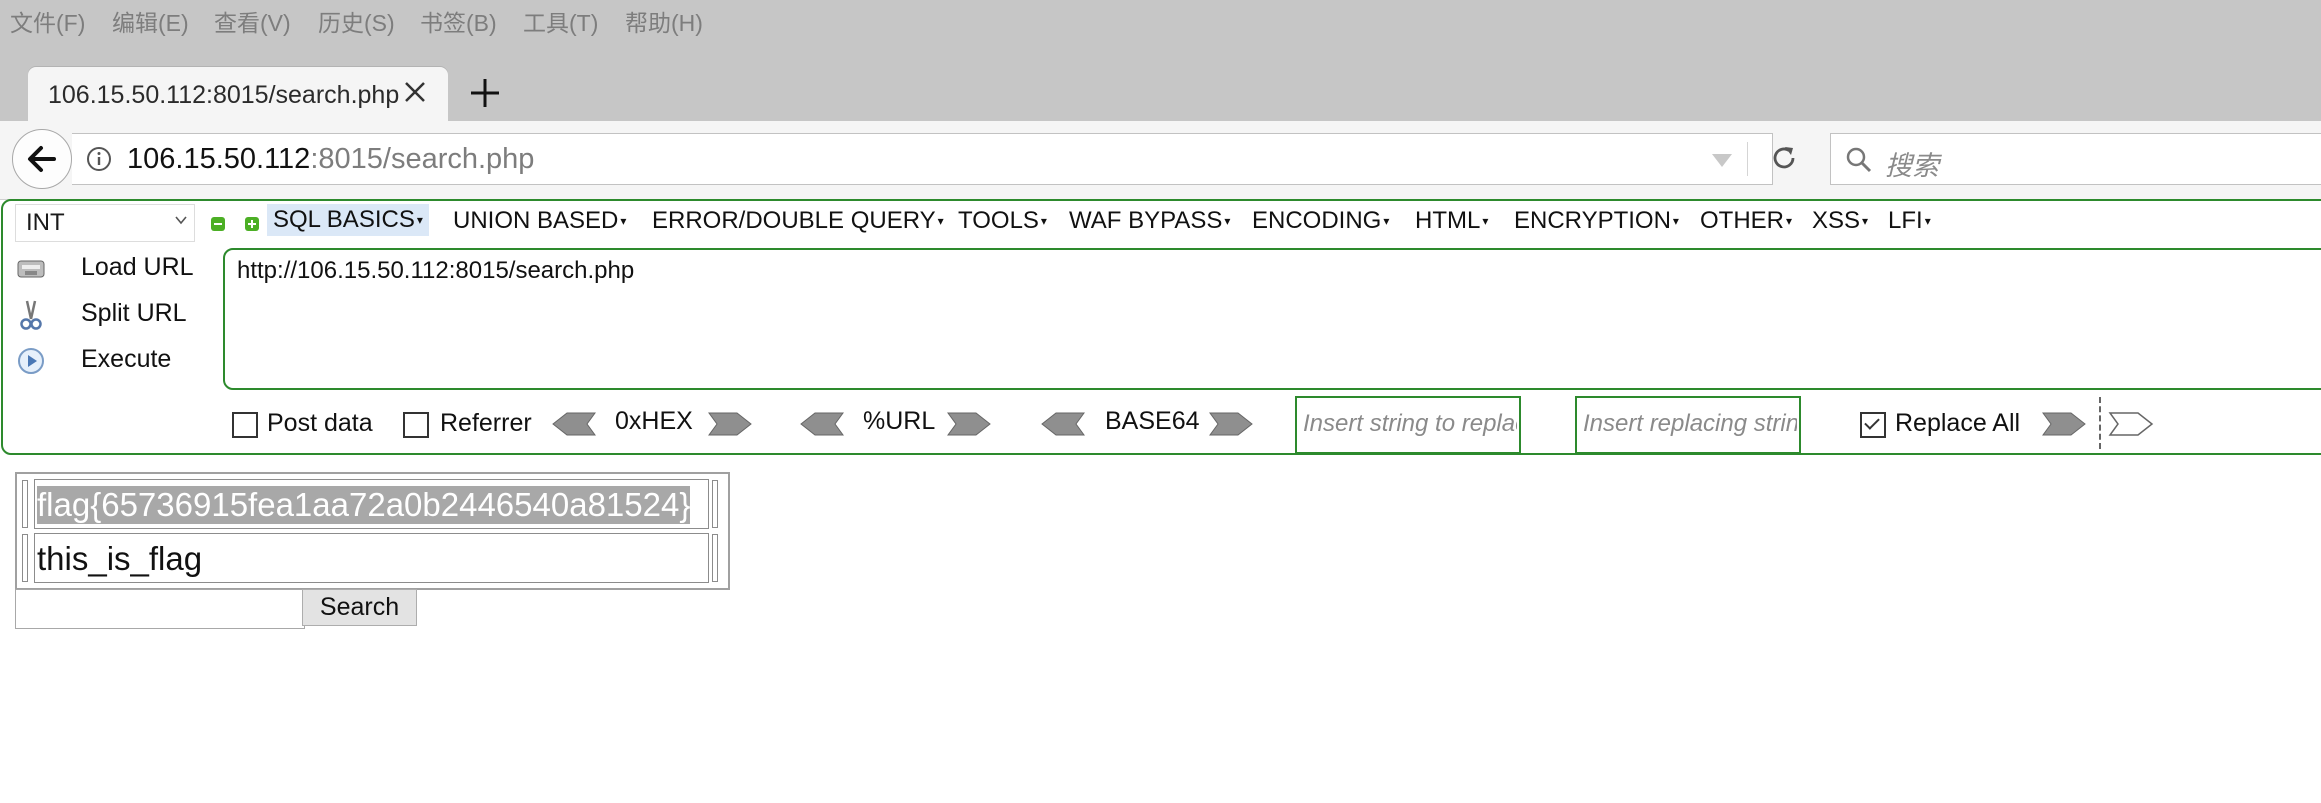 The width and height of the screenshot is (2321, 803). I want to click on table-cell-value: this_is_flag, so click(371, 558).